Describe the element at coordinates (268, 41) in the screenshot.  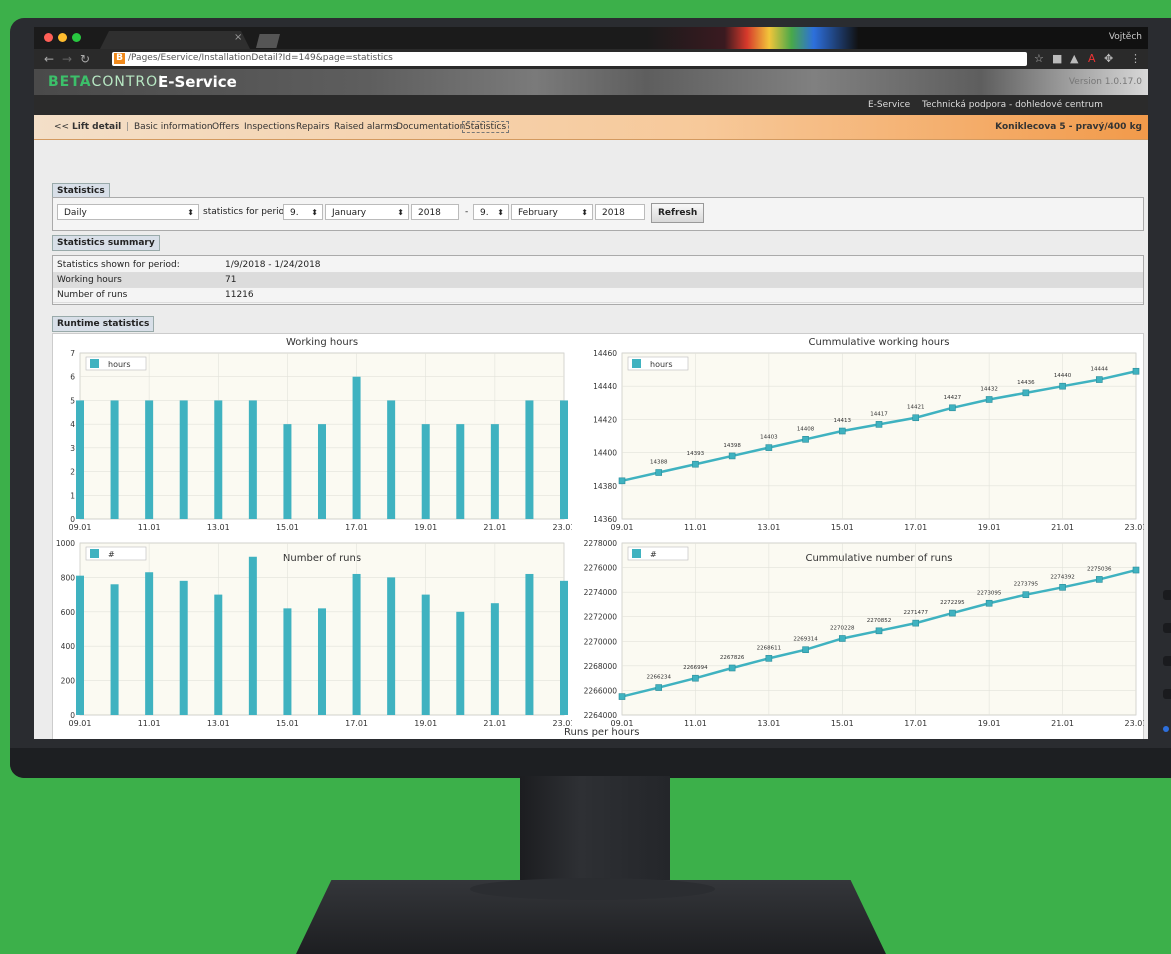
I see `new-tab-button` at that location.